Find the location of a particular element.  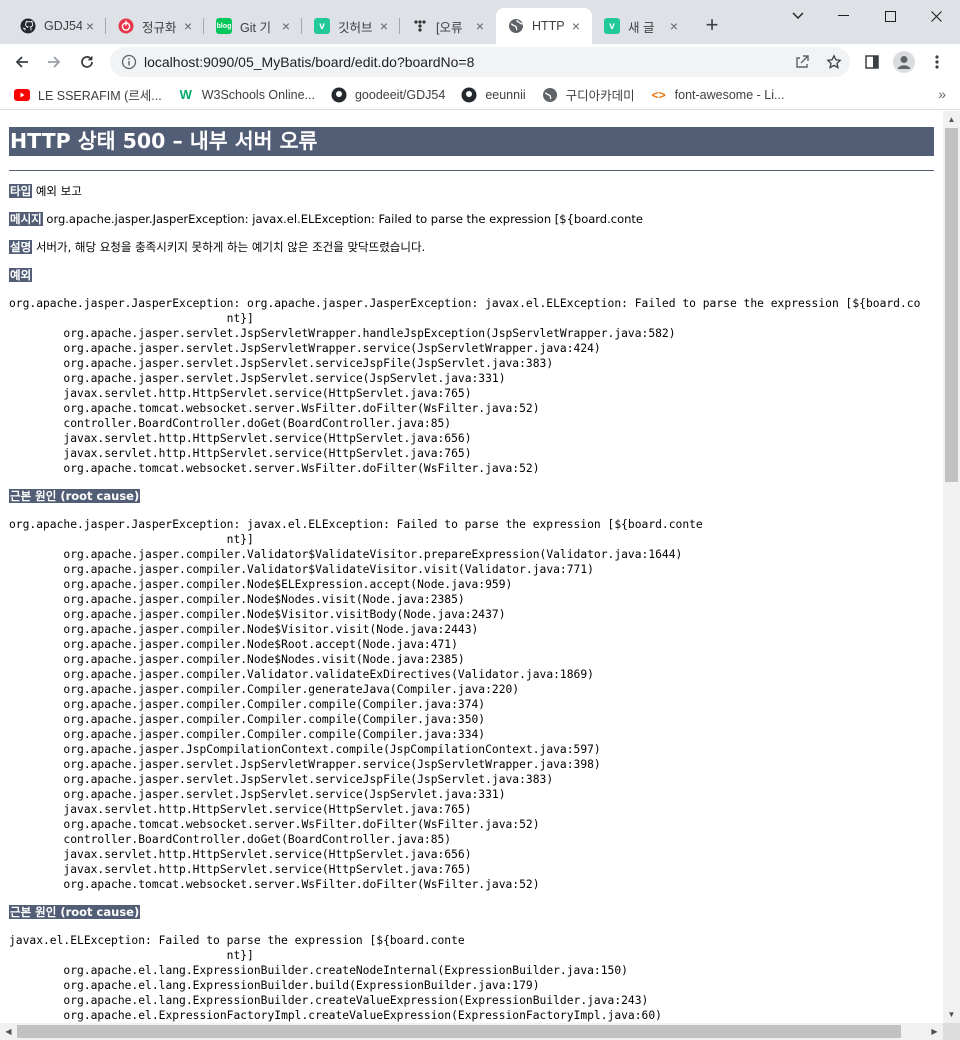

tab-title: Git 기 is located at coordinates (255, 27).